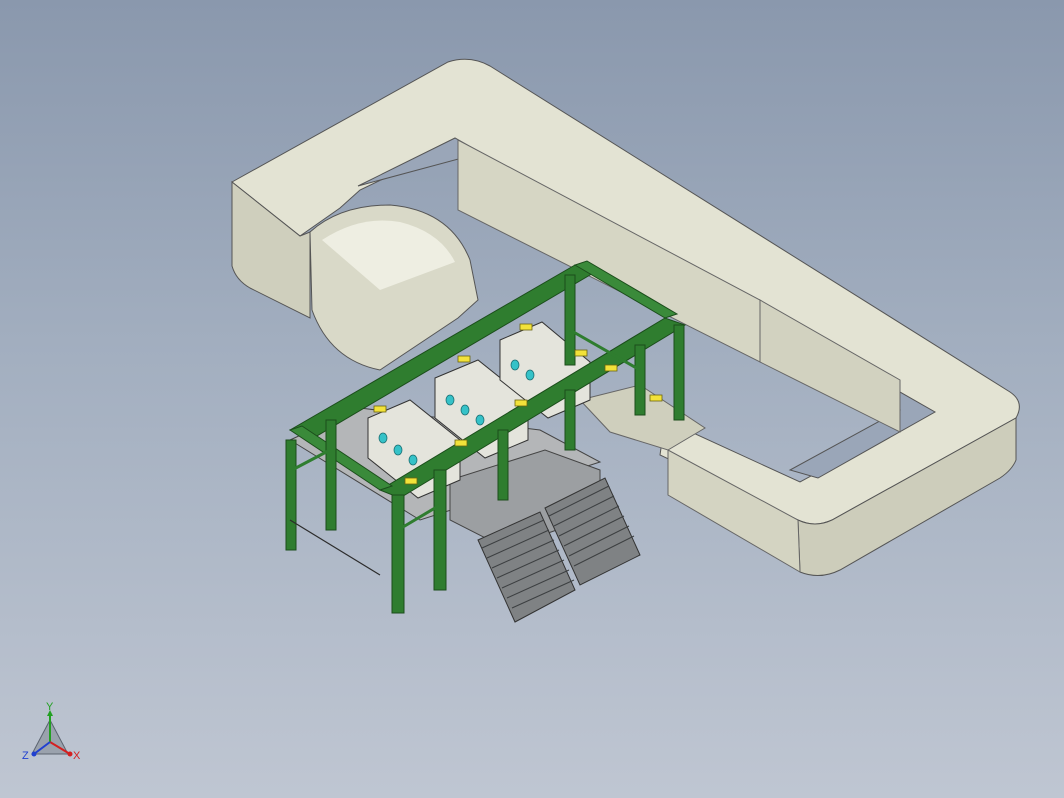 The height and width of the screenshot is (798, 1064). Describe the element at coordinates (34, 754) in the screenshot. I see `triad-z-tip` at that location.